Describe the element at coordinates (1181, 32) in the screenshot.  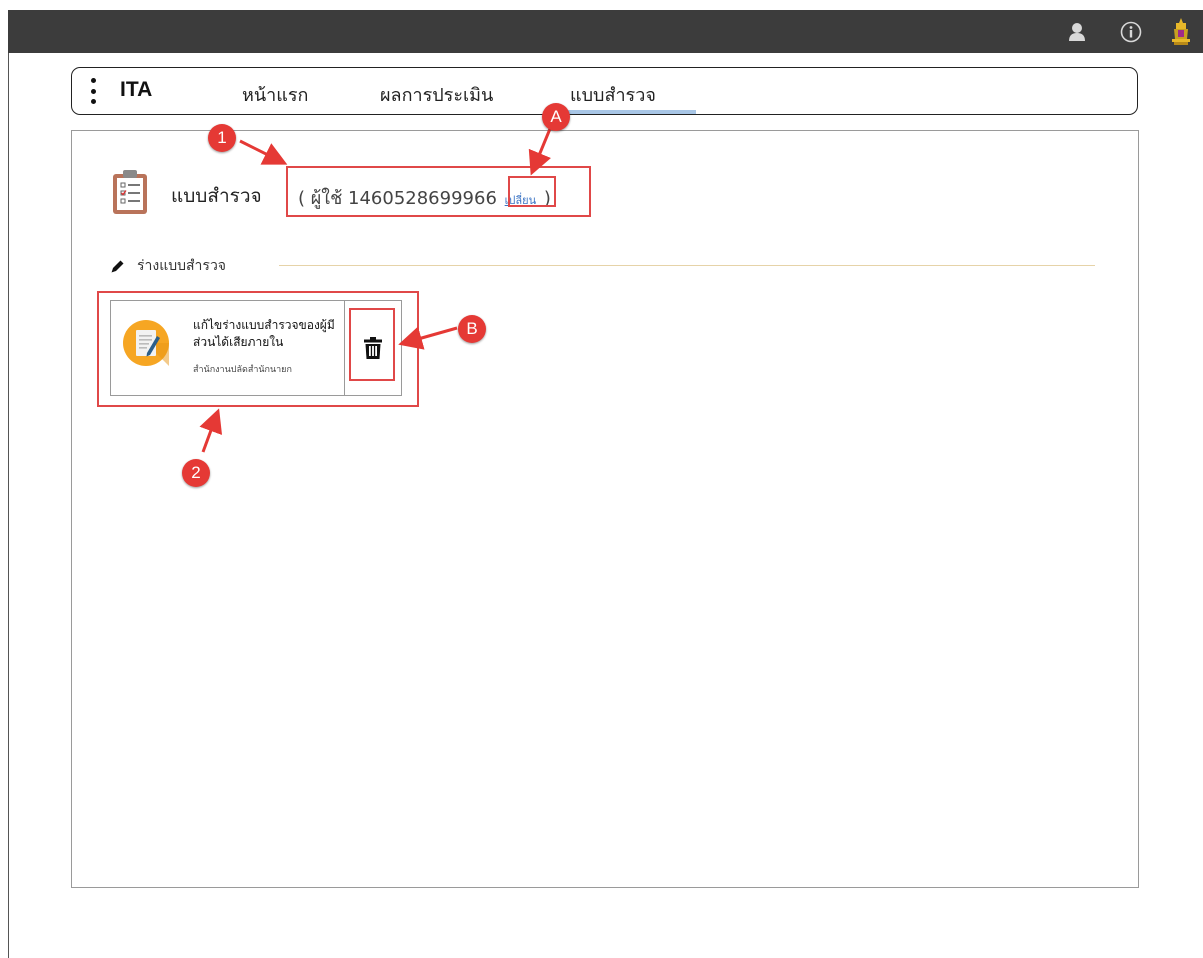
I see `crest-logo-icon` at that location.